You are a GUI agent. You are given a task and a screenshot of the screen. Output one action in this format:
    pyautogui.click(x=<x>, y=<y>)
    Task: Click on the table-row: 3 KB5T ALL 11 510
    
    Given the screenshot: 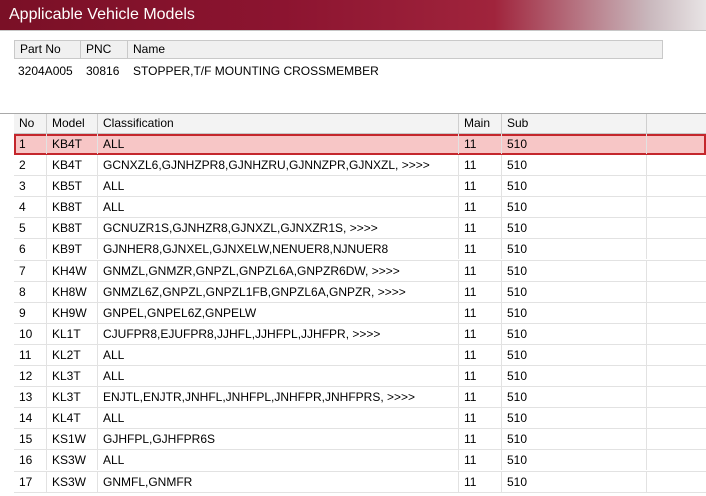 What is the action you would take?
    pyautogui.click(x=360, y=187)
    